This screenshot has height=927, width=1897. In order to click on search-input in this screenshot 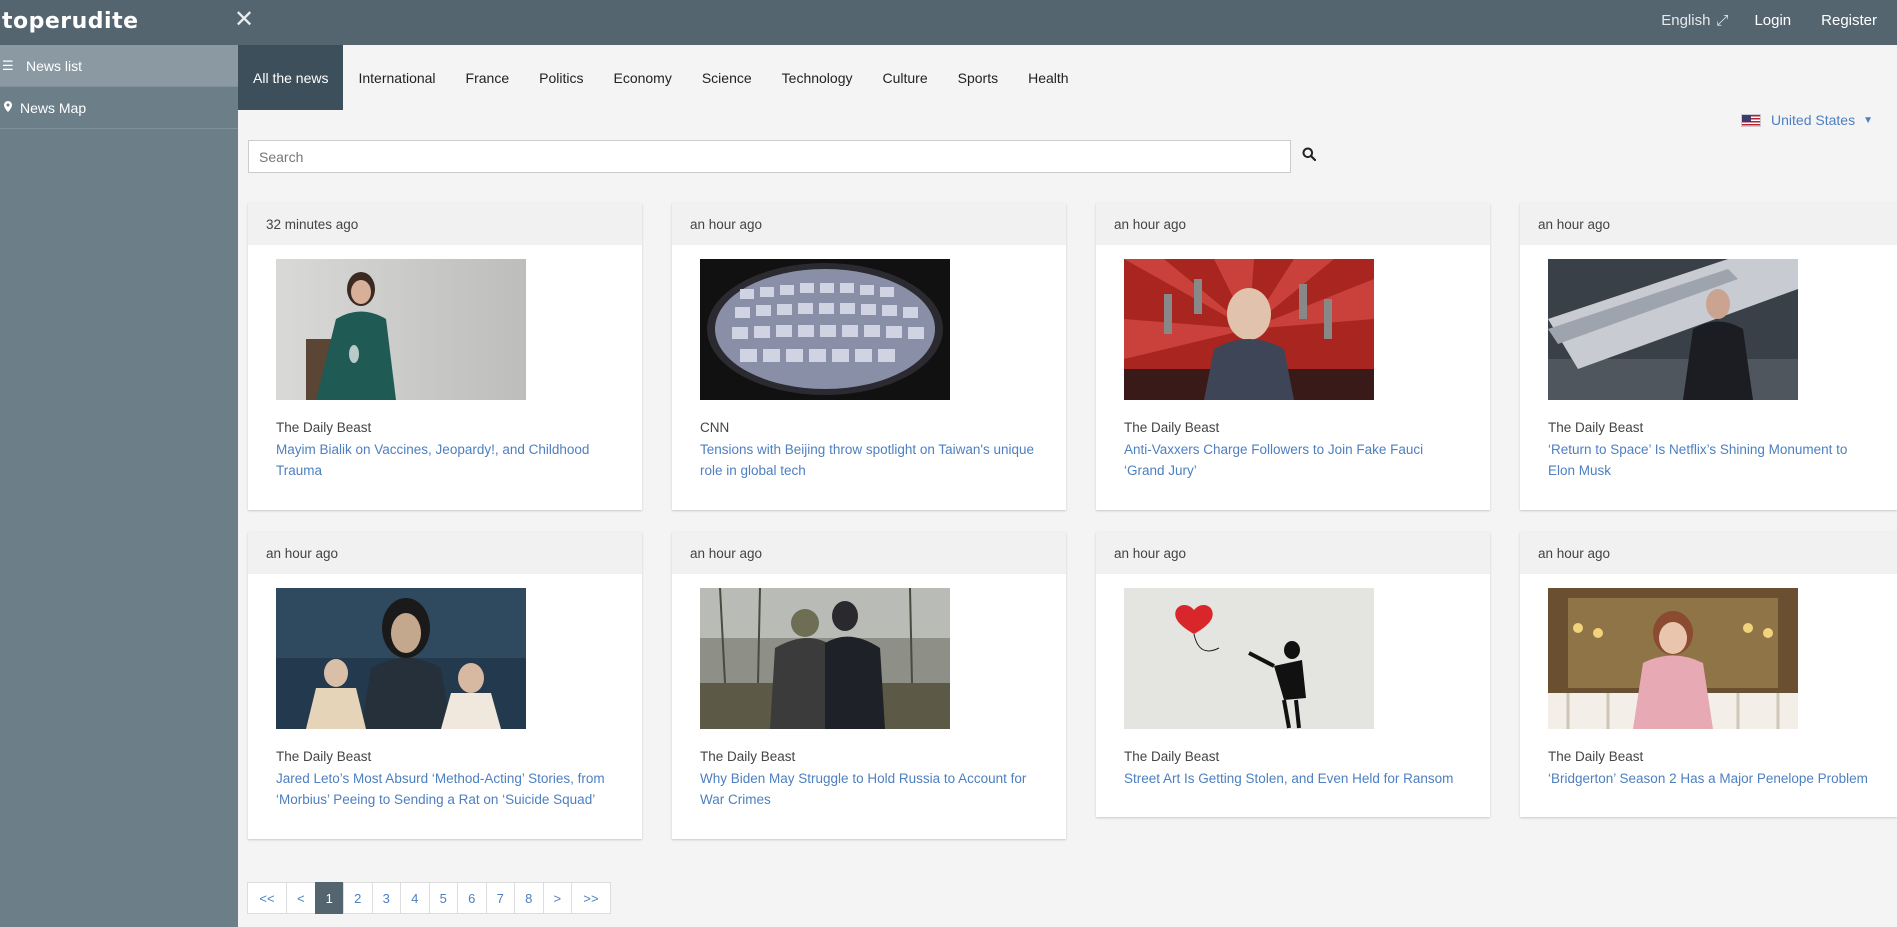, I will do `click(769, 156)`.